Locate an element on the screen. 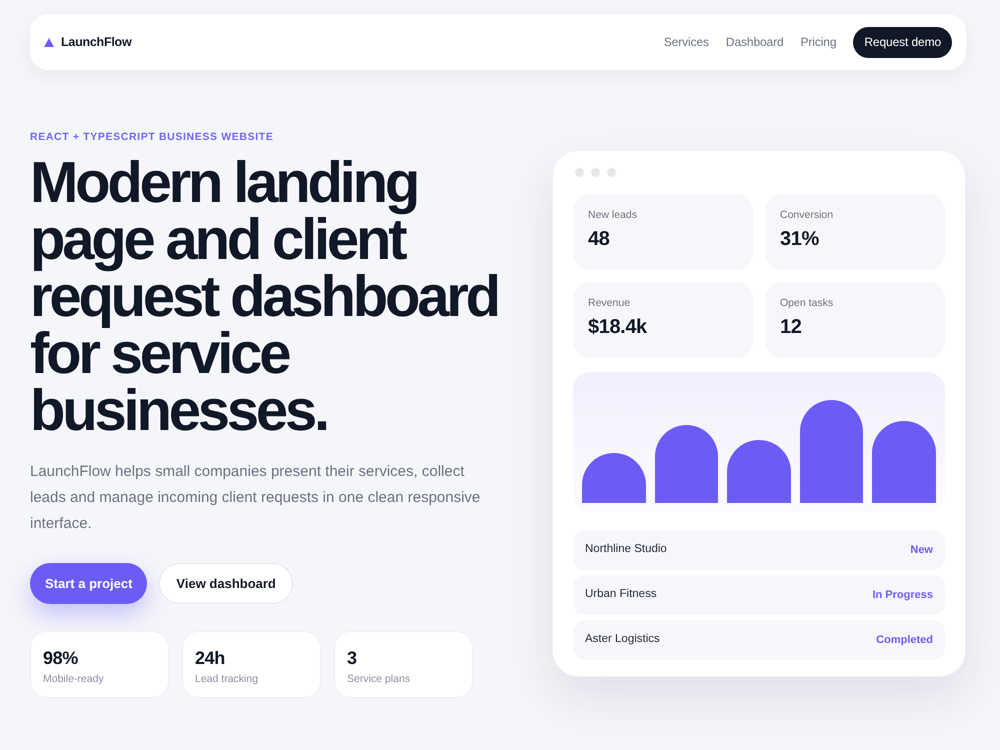  request-row: Urban Fitness In Progress is located at coordinates (759, 595).